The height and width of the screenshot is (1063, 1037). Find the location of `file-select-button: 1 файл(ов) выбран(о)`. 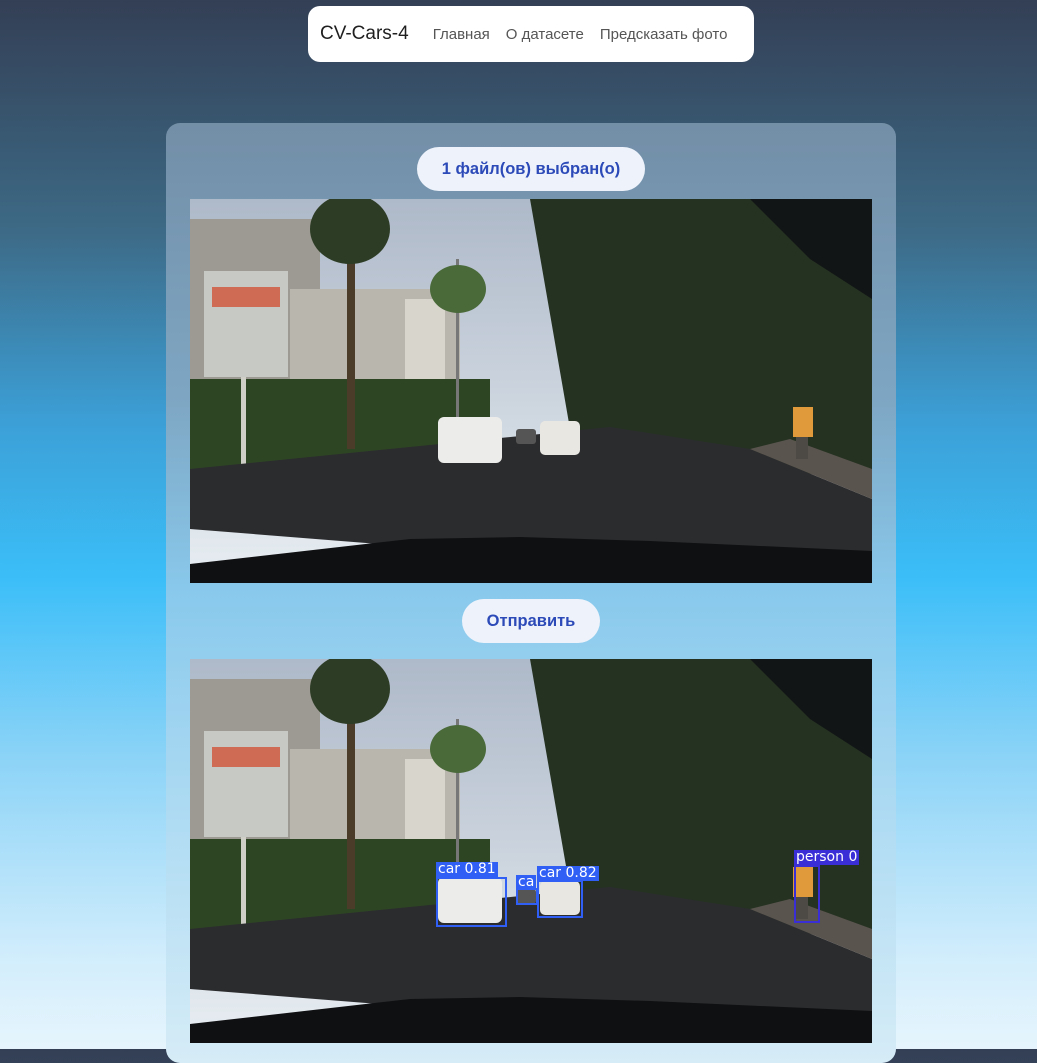

file-select-button: 1 файл(ов) выбран(о) is located at coordinates (531, 169).